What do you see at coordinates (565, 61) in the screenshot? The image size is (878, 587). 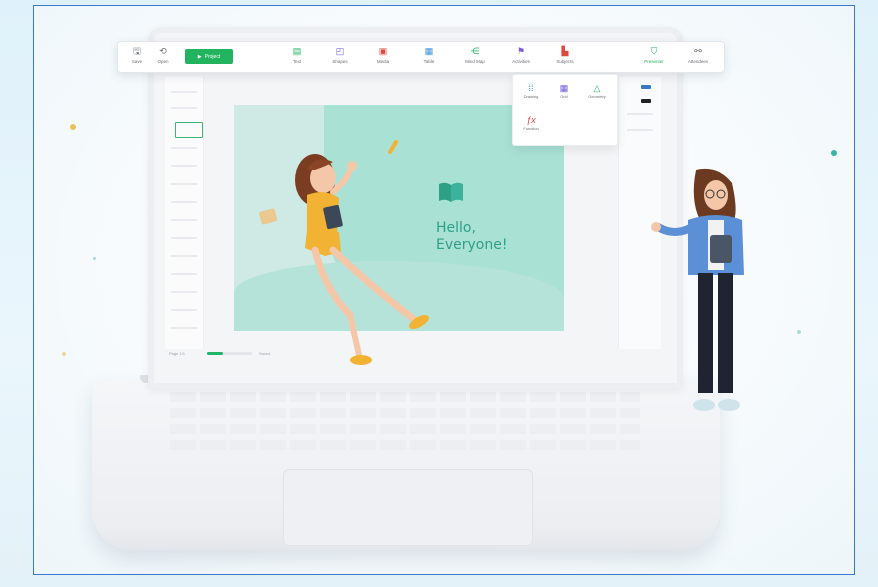 I see `subjects-label: Subjects` at bounding box center [565, 61].